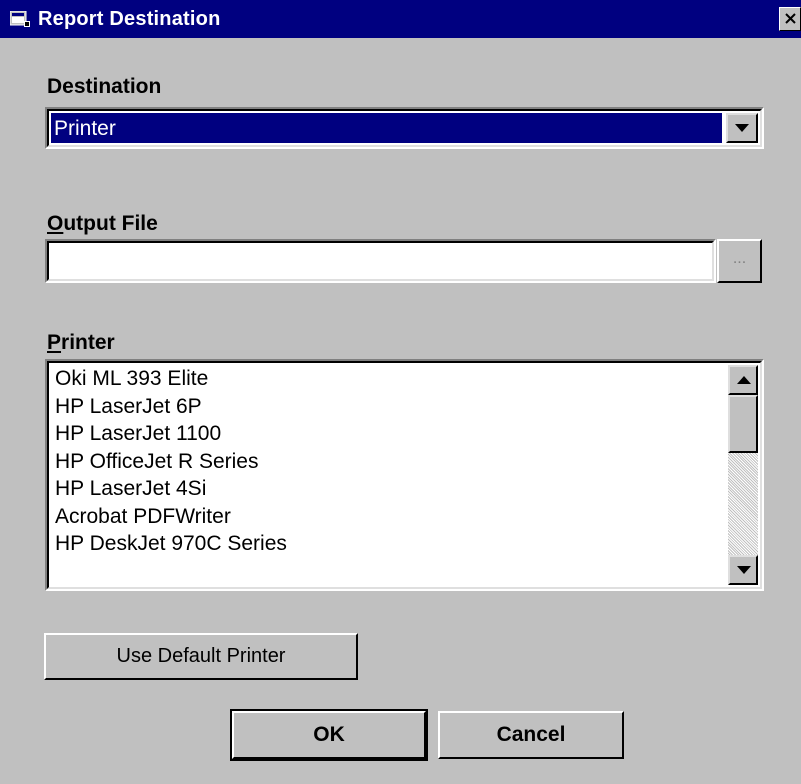 The width and height of the screenshot is (801, 784). What do you see at coordinates (388, 517) in the screenshot?
I see `list-item: Acrobat PDFWriter` at bounding box center [388, 517].